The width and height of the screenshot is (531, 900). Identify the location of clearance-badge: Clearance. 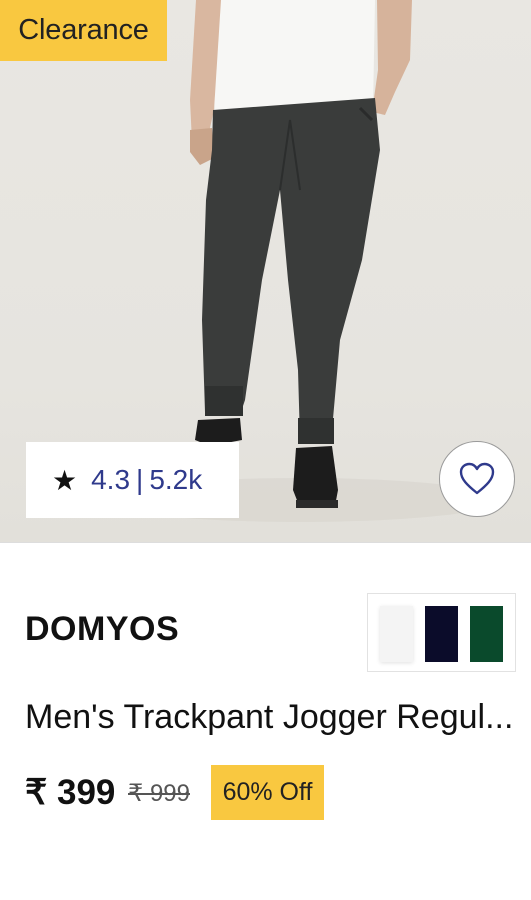
(83, 30).